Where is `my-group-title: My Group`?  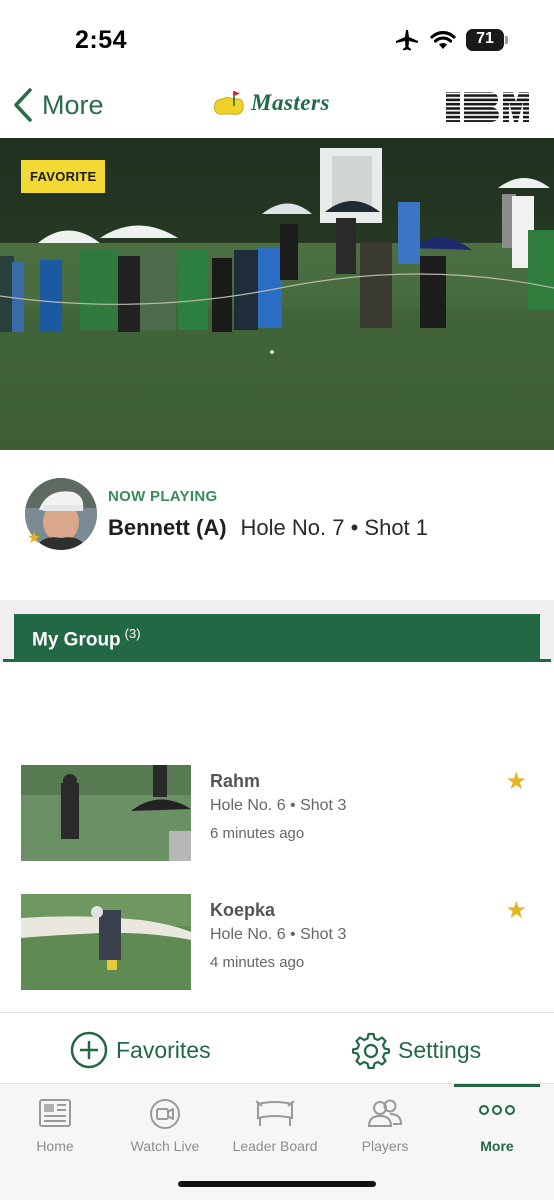 my-group-title: My Group is located at coordinates (76, 640).